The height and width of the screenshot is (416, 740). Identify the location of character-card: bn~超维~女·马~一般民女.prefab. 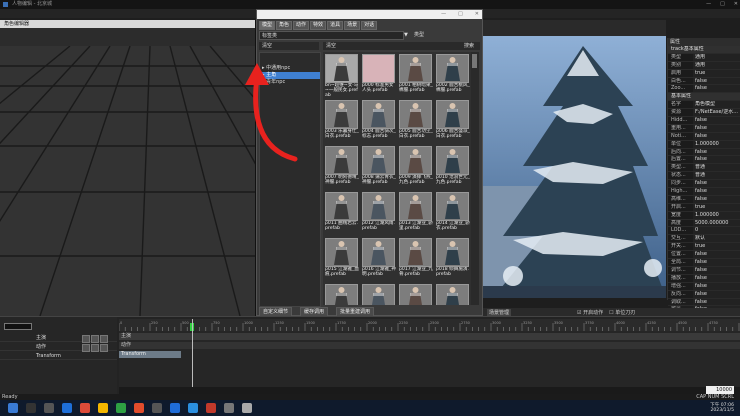
(341, 76).